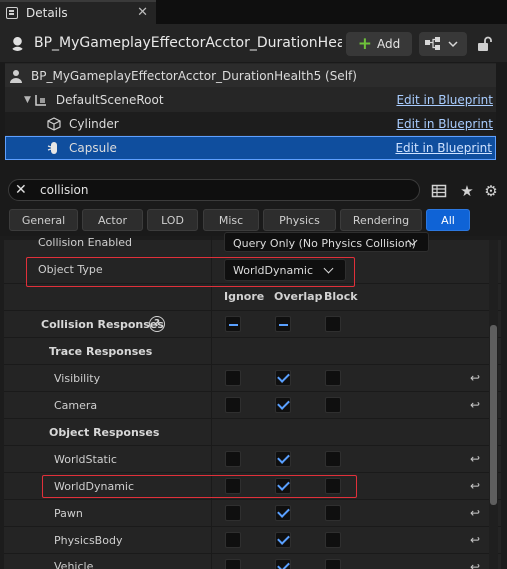 The width and height of the screenshot is (507, 569). Describe the element at coordinates (244, 296) in the screenshot. I see `column-ignore: Ignore` at that location.